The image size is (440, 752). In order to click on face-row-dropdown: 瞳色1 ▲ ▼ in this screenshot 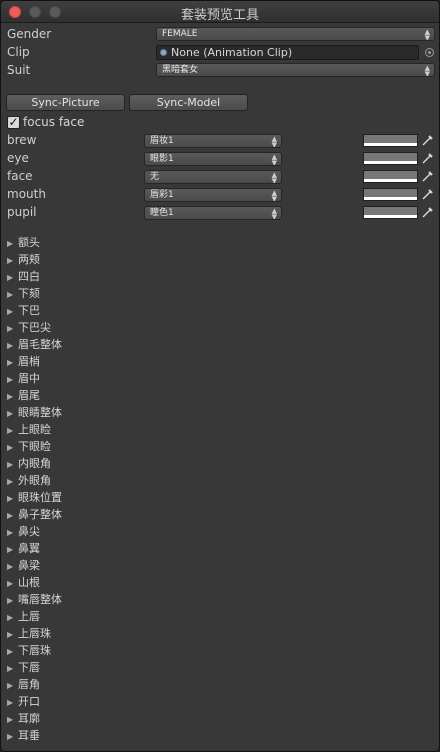, I will do `click(213, 213)`.